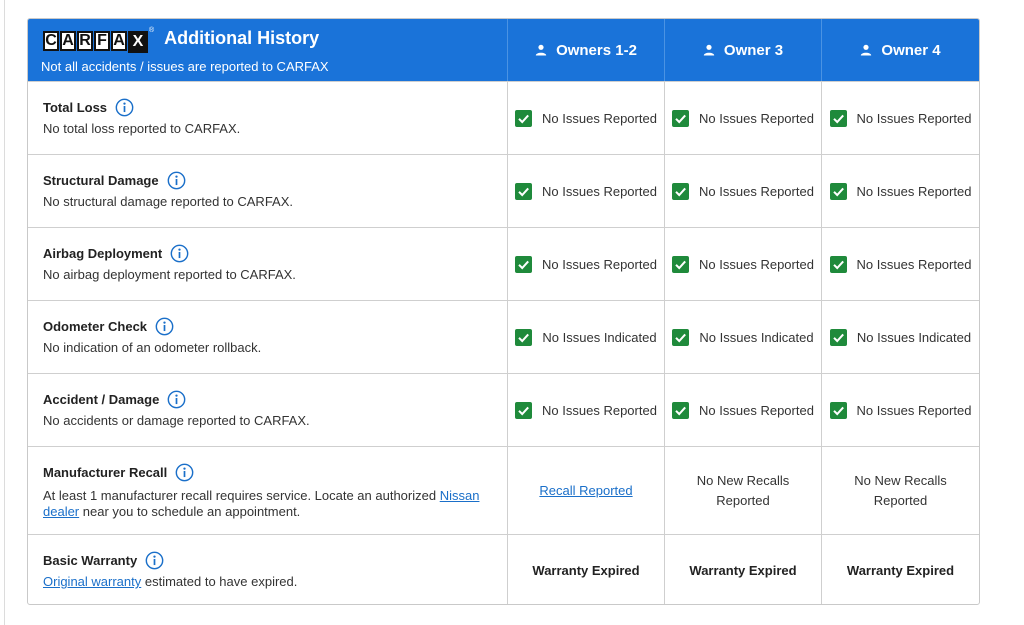 This screenshot has width=1024, height=625. Describe the element at coordinates (152, 347) in the screenshot. I see `row-description: No indication of an odometer rollback.` at that location.